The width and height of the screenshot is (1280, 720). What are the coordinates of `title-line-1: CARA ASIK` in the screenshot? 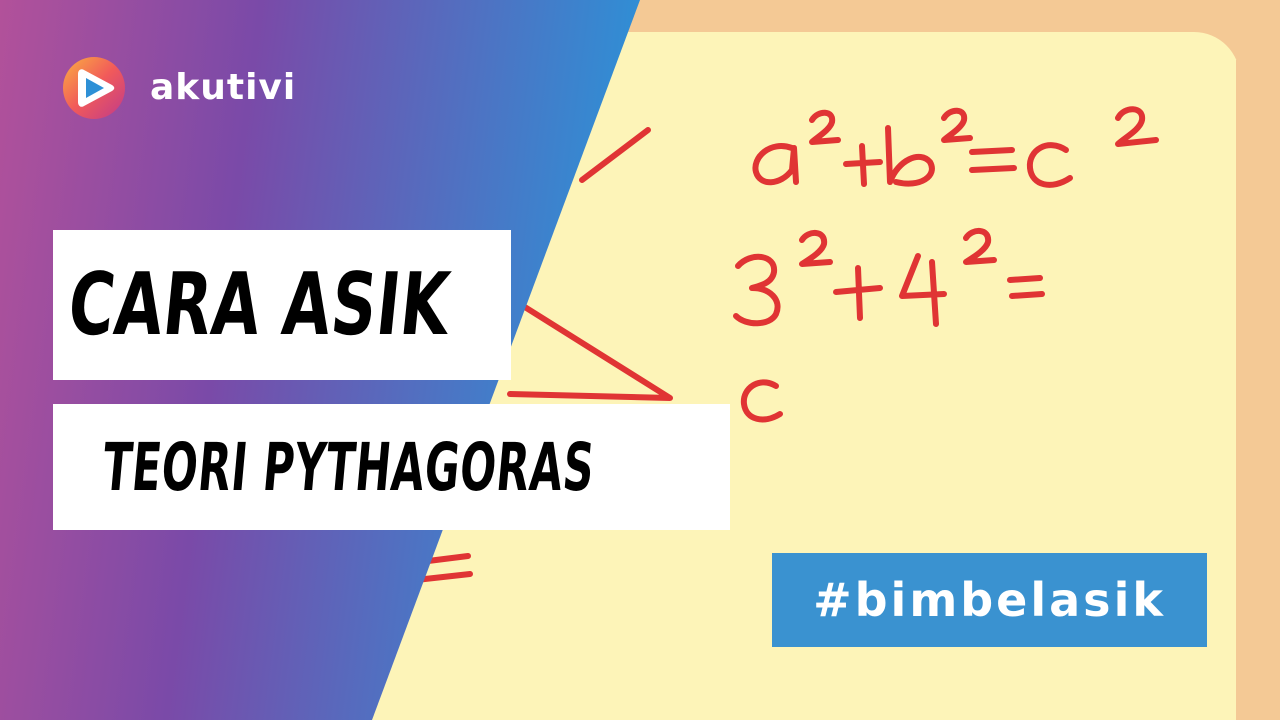 It's located at (259, 305).